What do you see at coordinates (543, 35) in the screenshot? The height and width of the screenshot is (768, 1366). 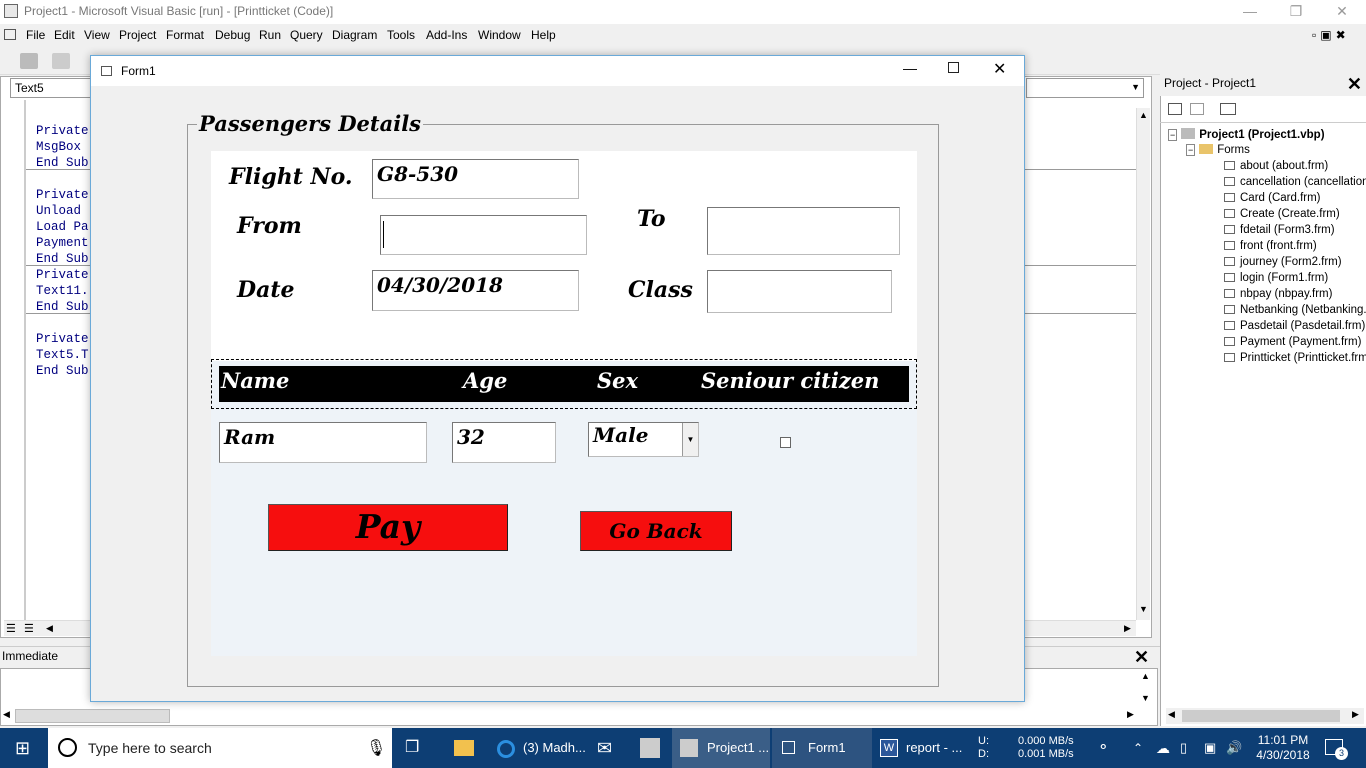 I see `menu-help: Help` at bounding box center [543, 35].